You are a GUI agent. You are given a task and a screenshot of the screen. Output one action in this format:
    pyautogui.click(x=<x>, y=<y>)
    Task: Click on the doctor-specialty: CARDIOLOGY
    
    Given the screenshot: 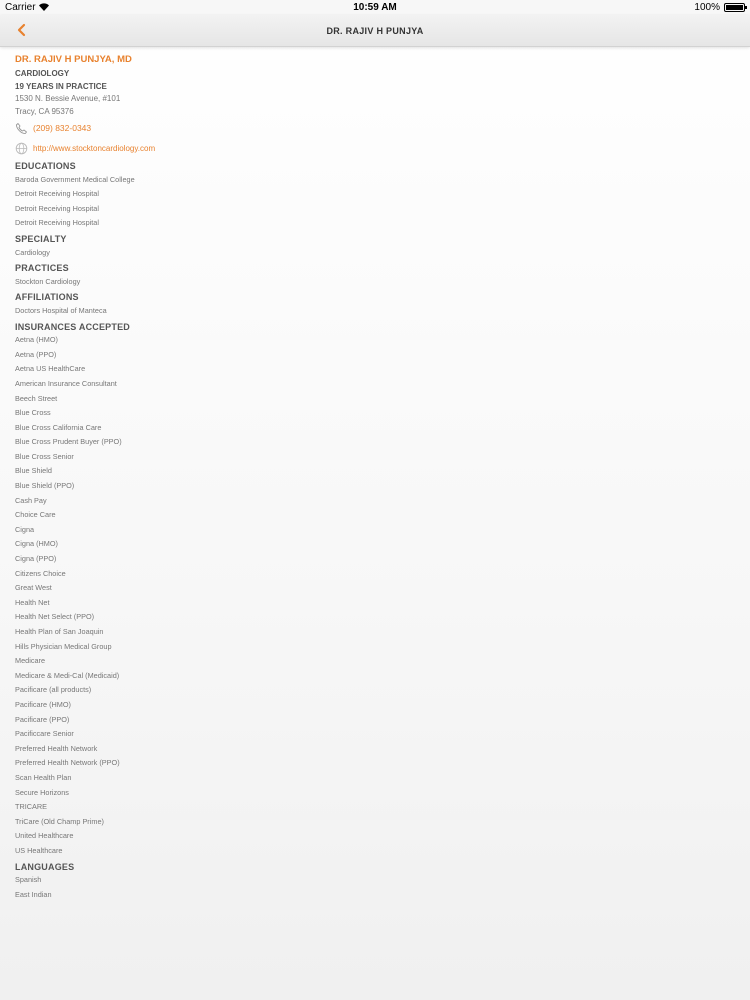 What is the action you would take?
    pyautogui.click(x=42, y=73)
    